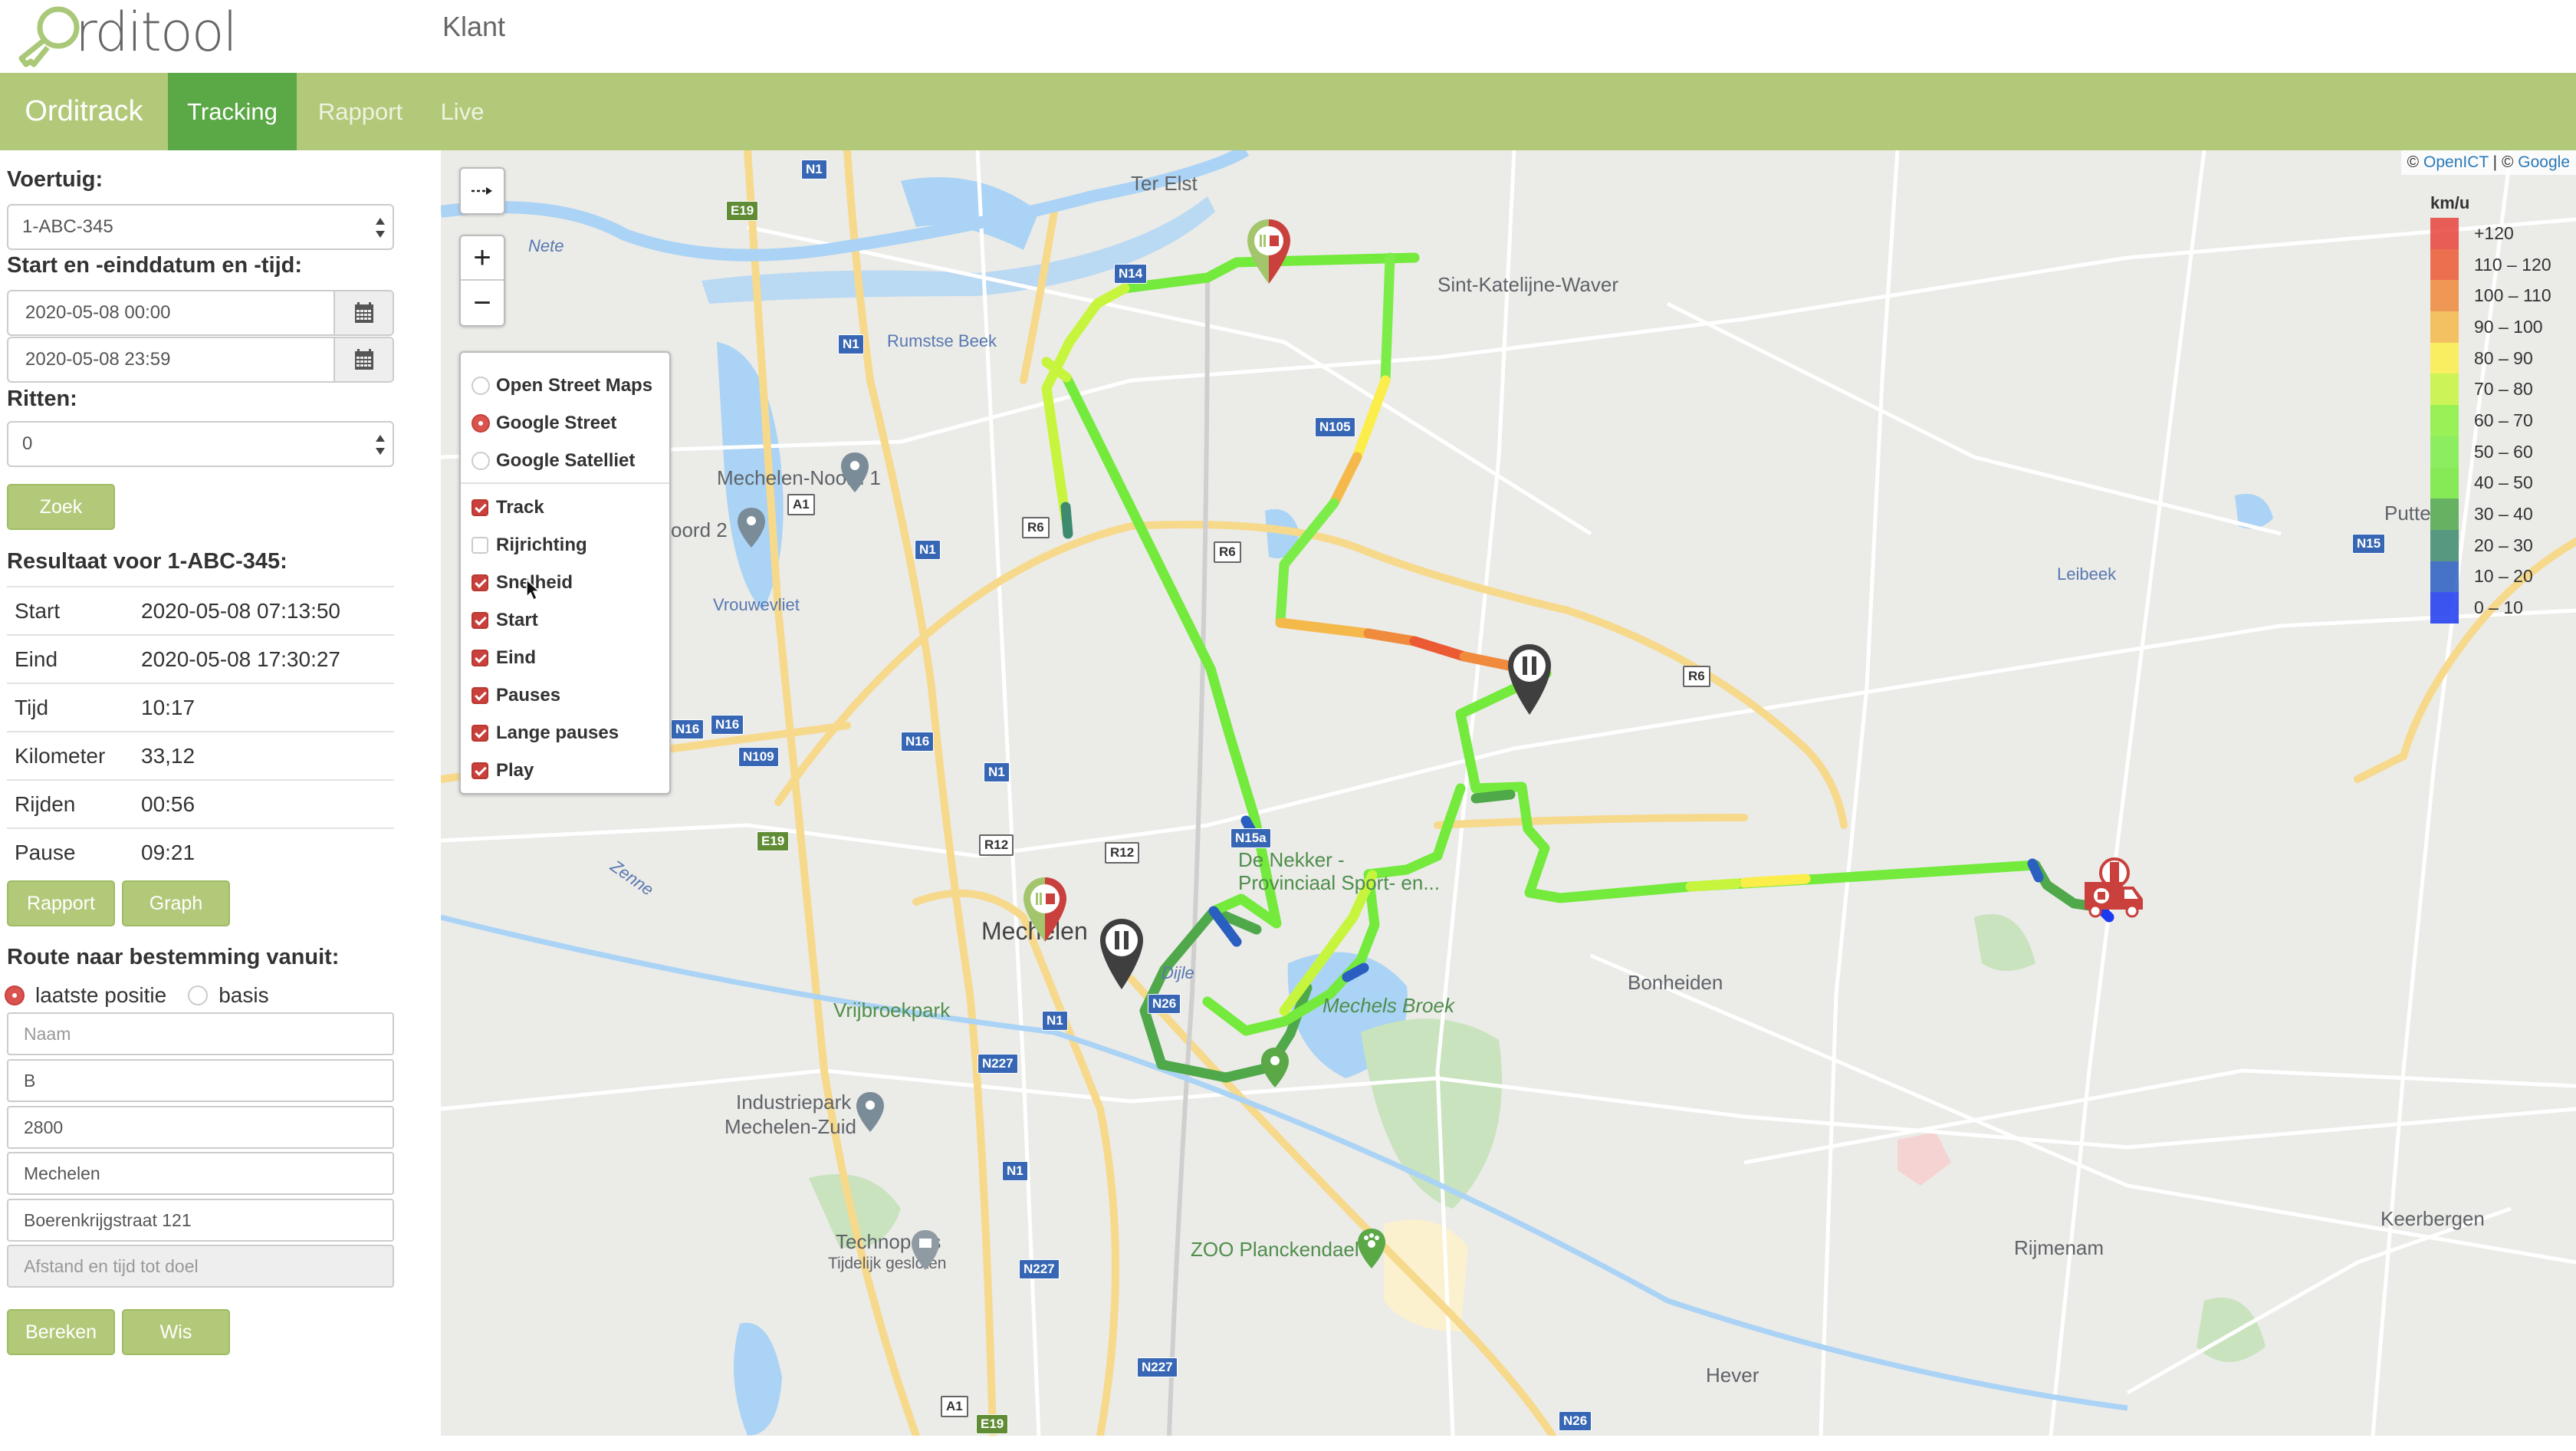 The width and height of the screenshot is (2576, 1451). I want to click on clear-button: Wis, so click(176, 1332).